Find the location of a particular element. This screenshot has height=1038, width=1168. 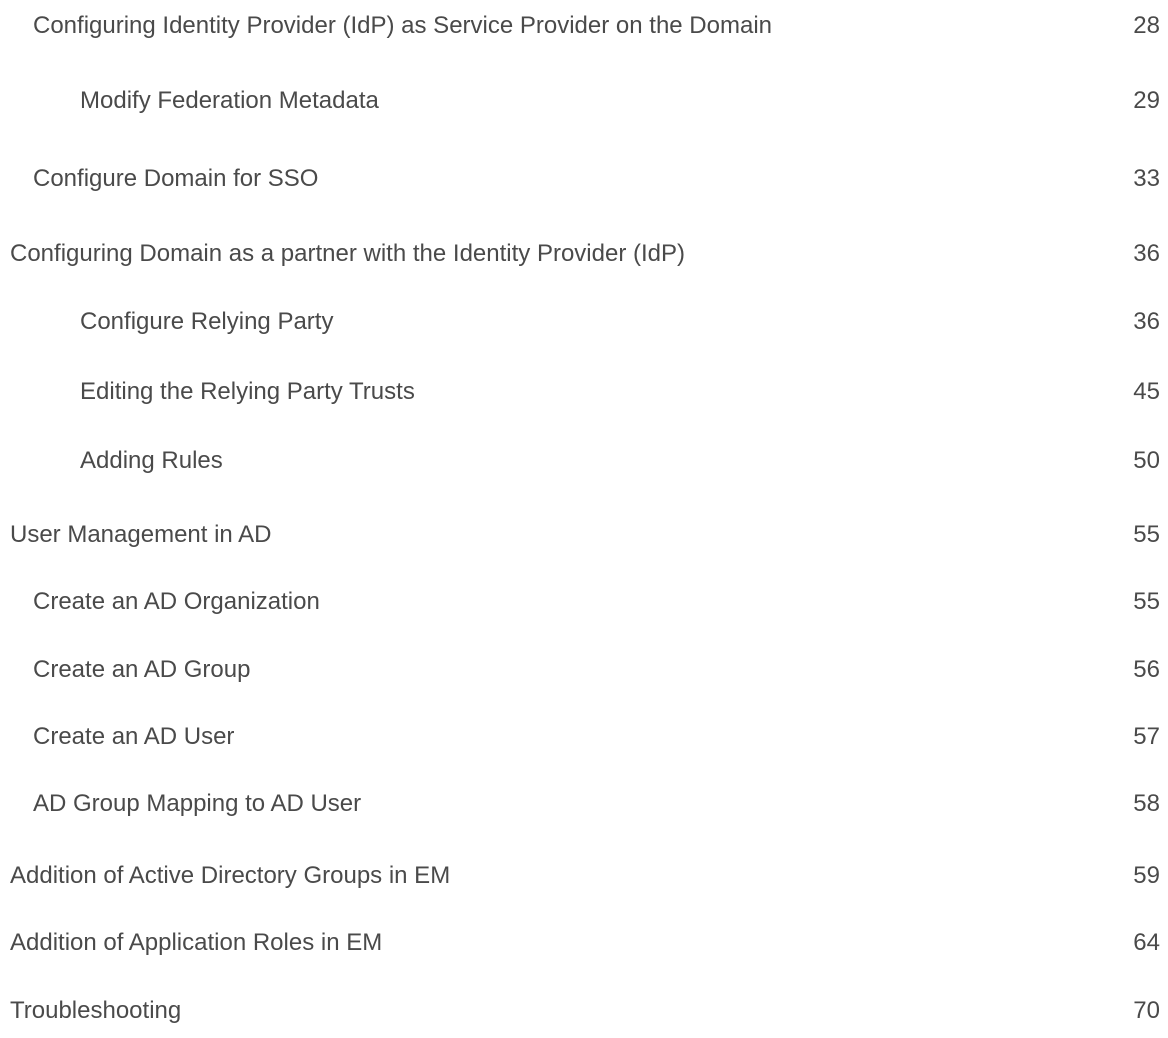

toc-entry-title: Modify Federation Metadata is located at coordinates (229, 100).